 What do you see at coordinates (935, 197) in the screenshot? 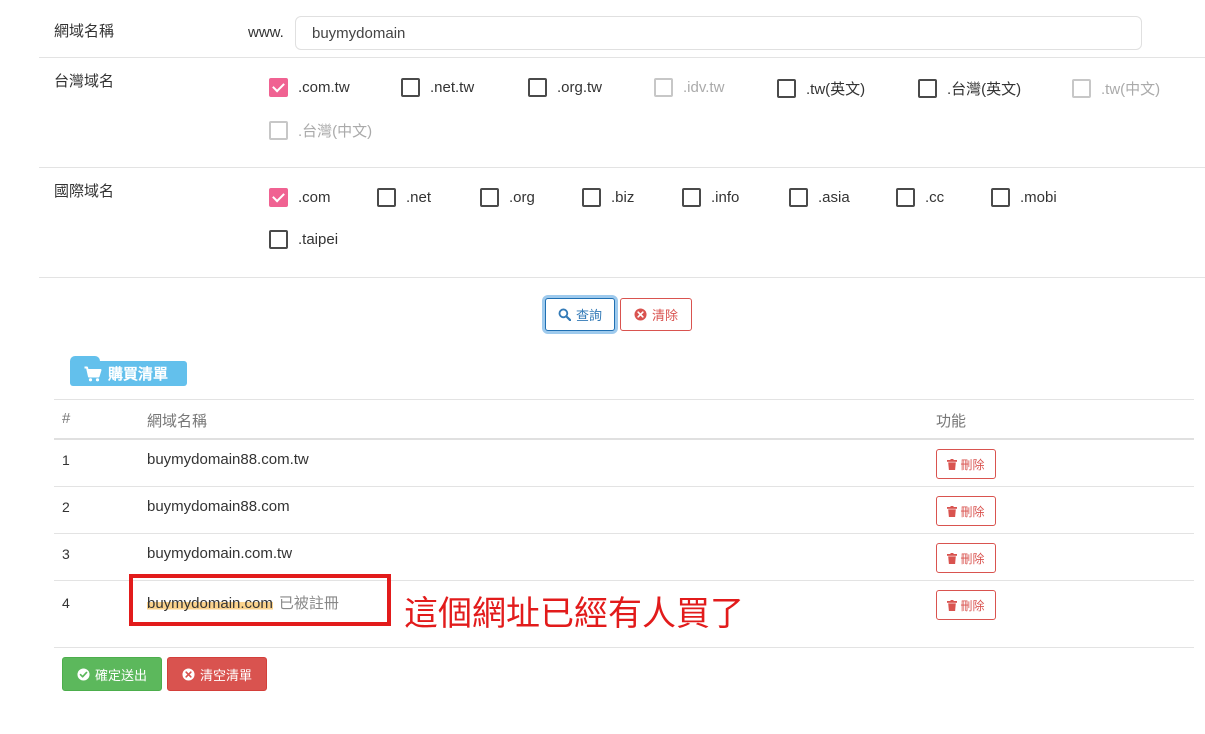
I see `tld-label: .cc` at bounding box center [935, 197].